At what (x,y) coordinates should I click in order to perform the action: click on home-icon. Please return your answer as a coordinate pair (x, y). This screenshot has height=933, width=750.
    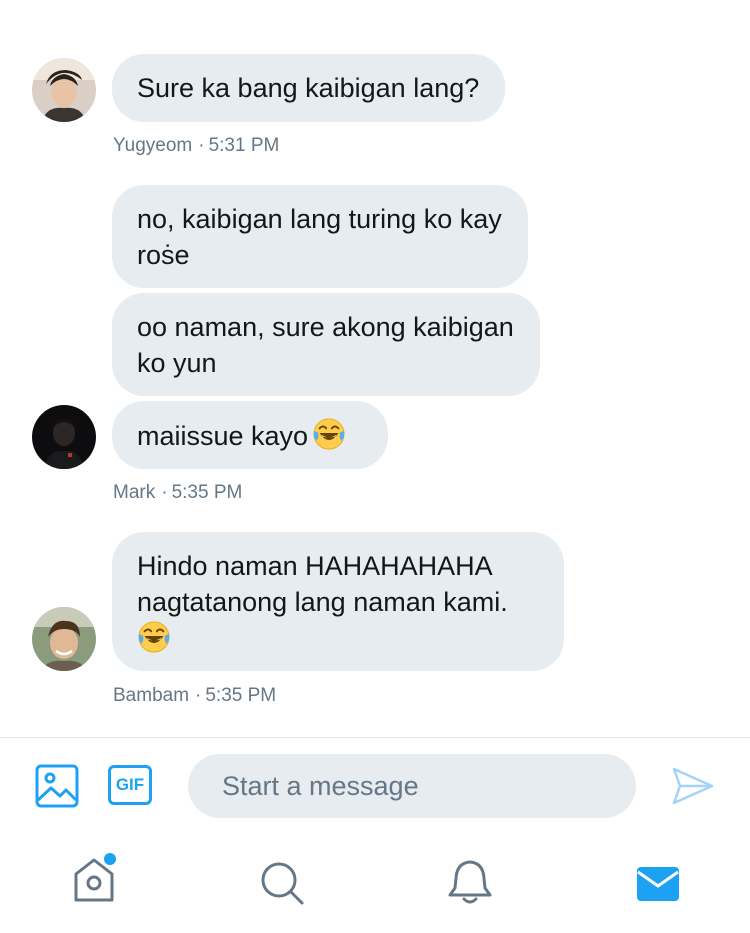
    Looking at the image, I should click on (96, 879).